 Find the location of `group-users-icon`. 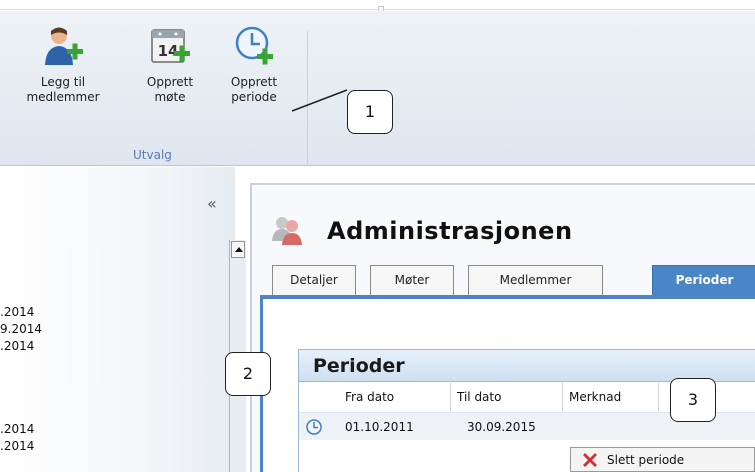

group-users-icon is located at coordinates (287, 230).